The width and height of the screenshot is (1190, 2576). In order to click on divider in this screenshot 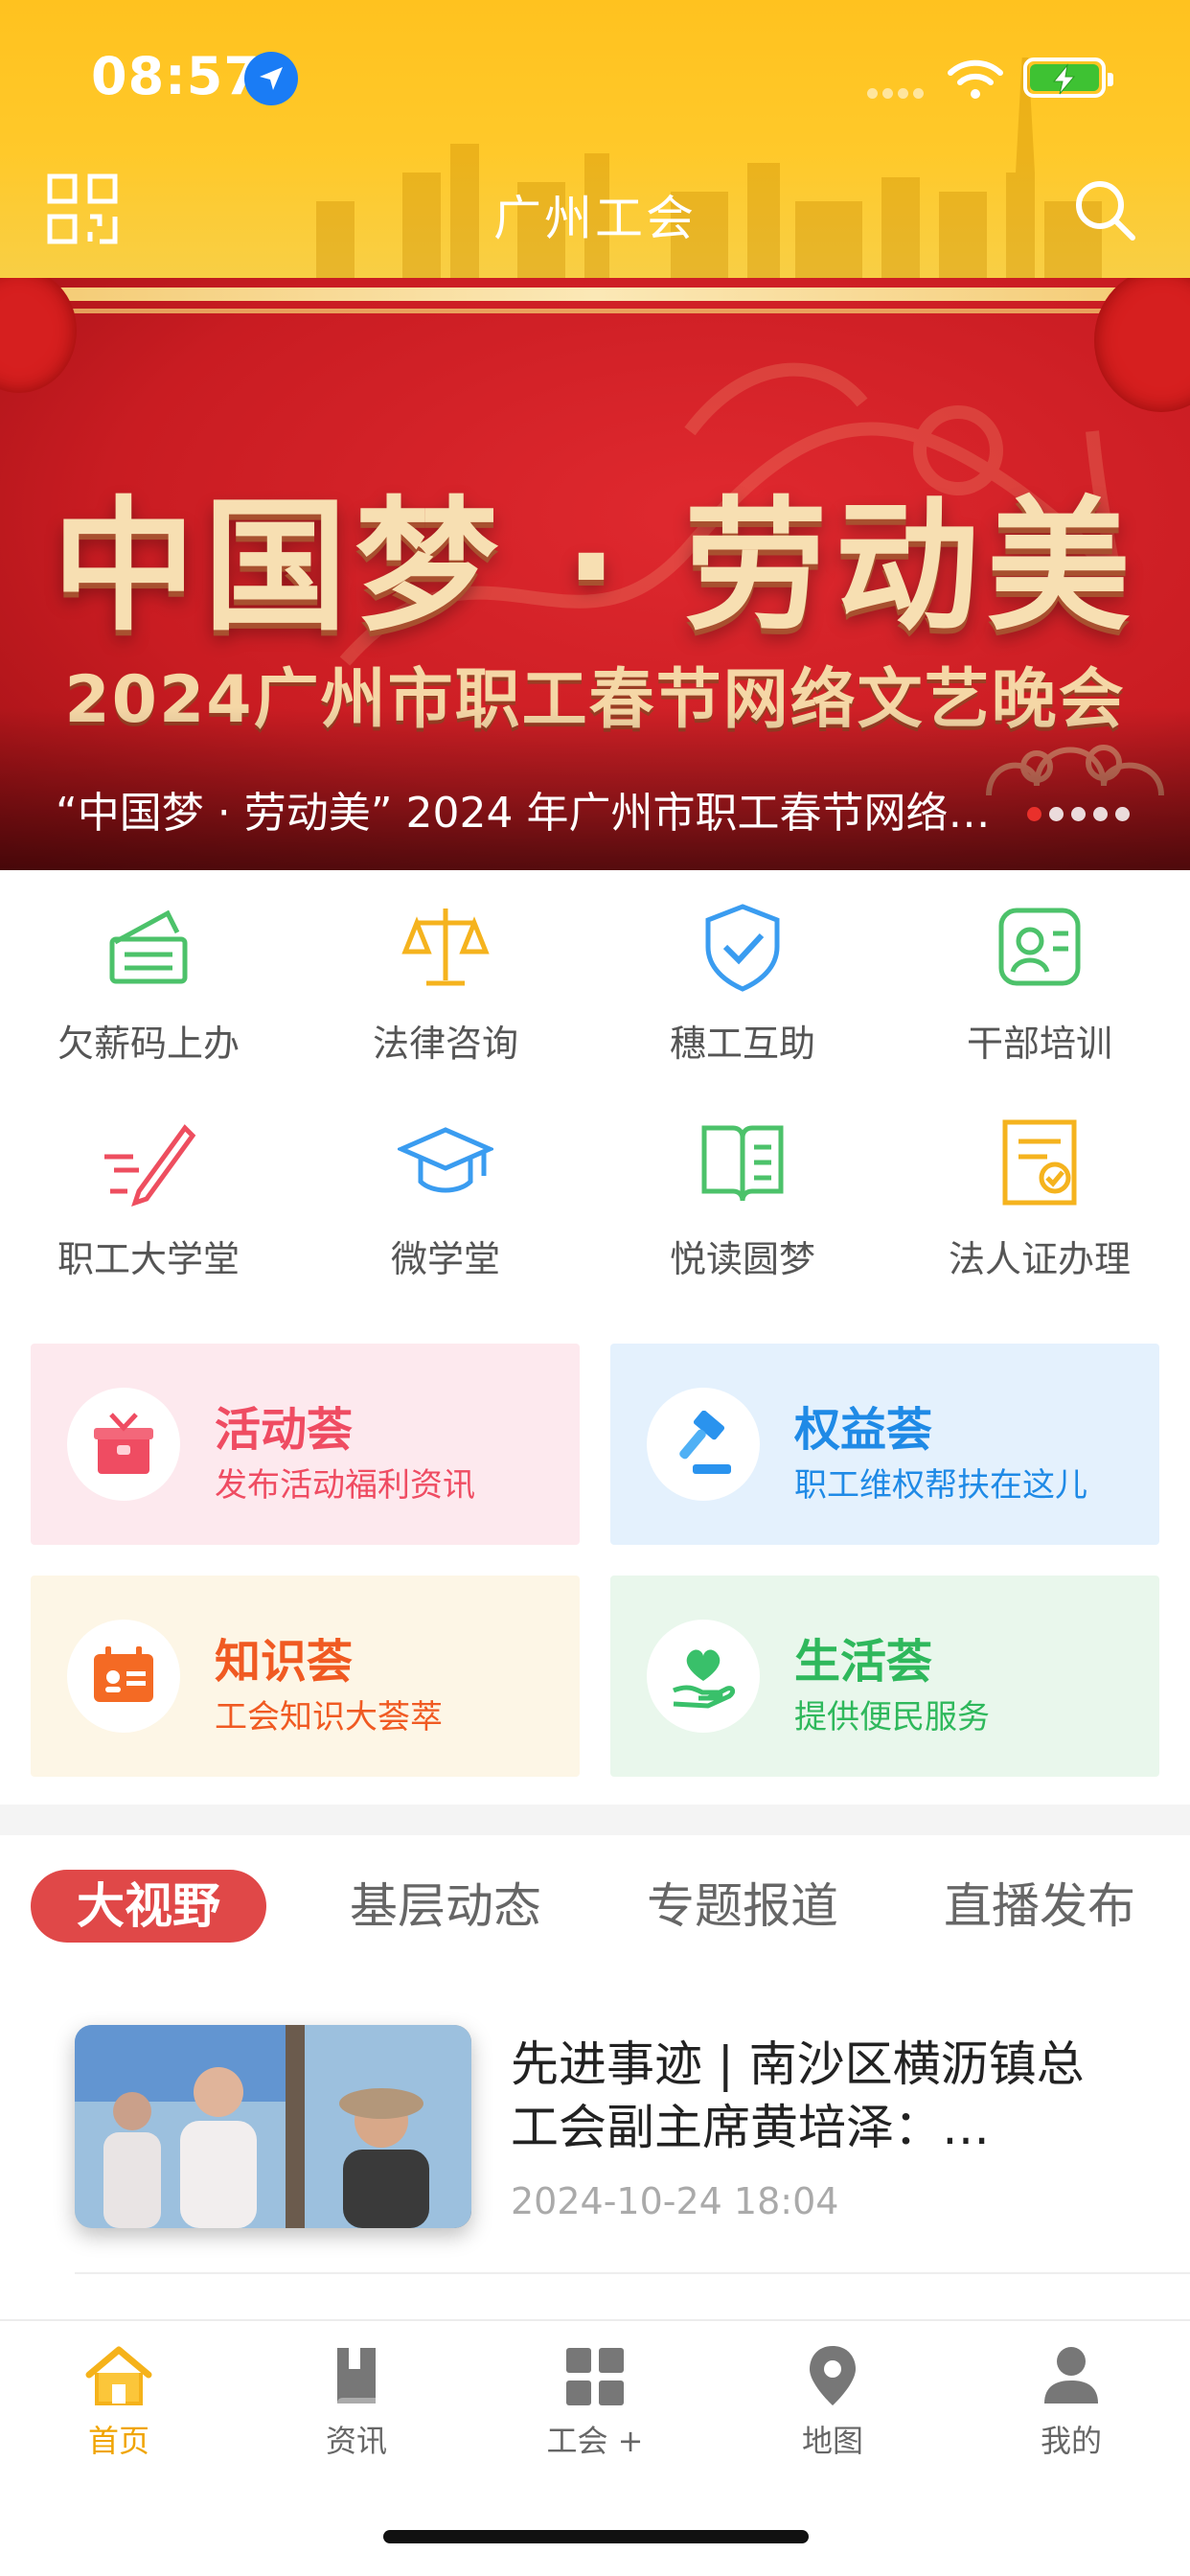, I will do `click(633, 2273)`.